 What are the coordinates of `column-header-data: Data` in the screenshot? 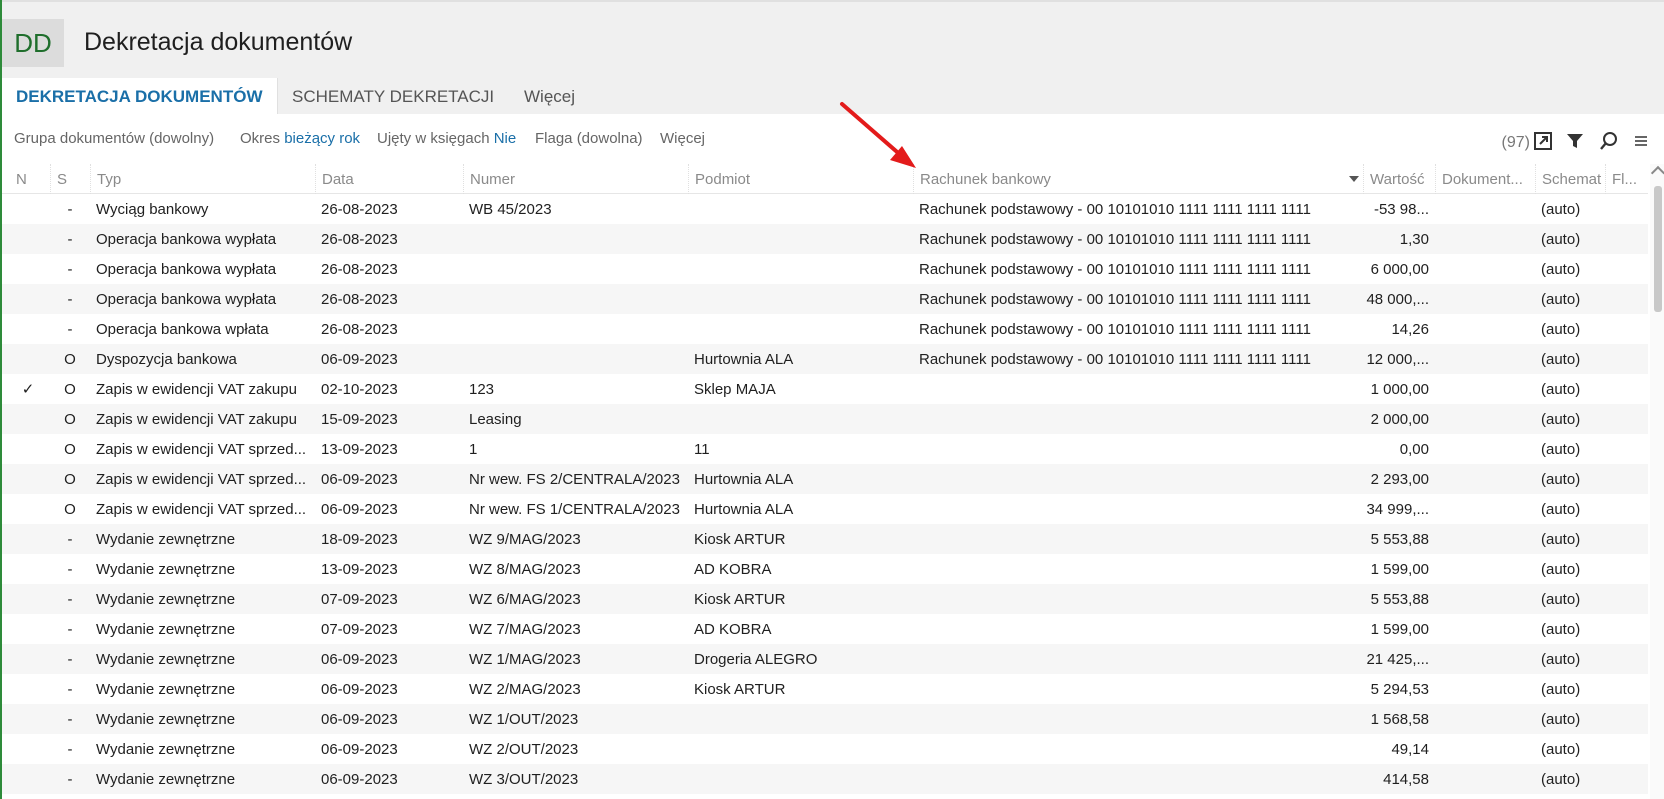 It's located at (389, 179).